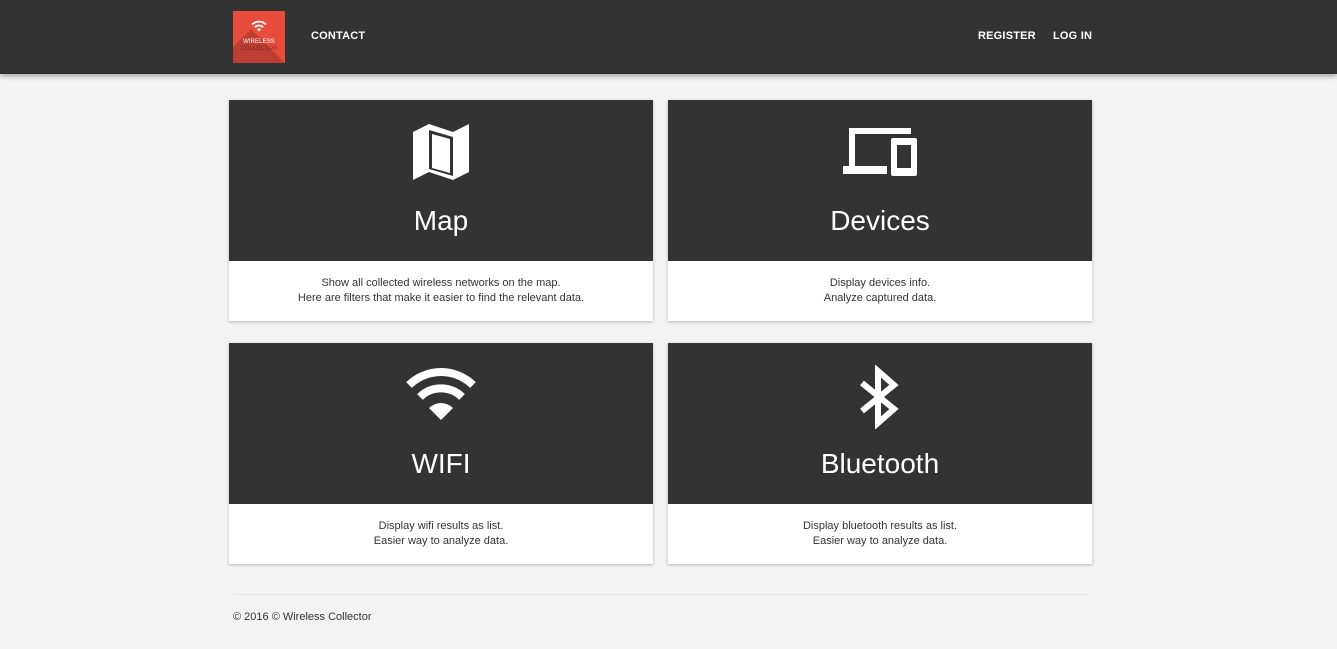 Image resolution: width=1337 pixels, height=649 pixels. What do you see at coordinates (880, 298) in the screenshot?
I see `devices-card-desc-line2: Analyze captured data.` at bounding box center [880, 298].